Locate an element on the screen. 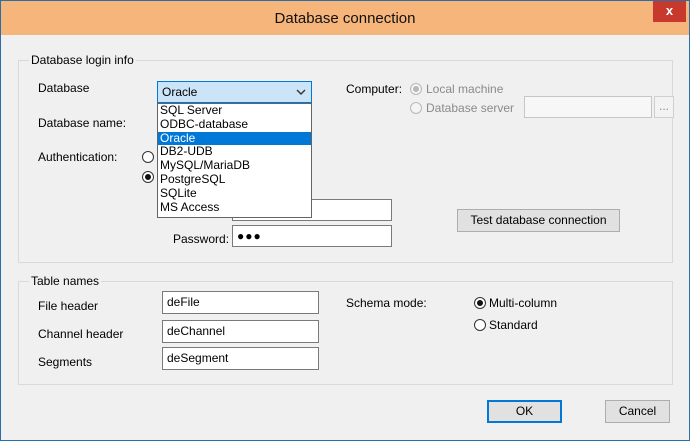 This screenshot has width=690, height=441. auth-option-1-radio is located at coordinates (148, 157).